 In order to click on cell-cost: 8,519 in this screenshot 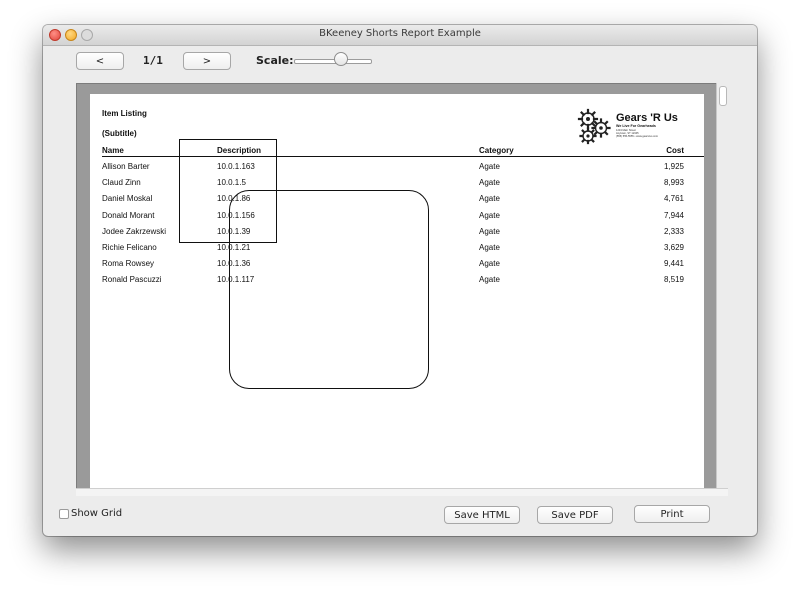, I will do `click(673, 280)`.